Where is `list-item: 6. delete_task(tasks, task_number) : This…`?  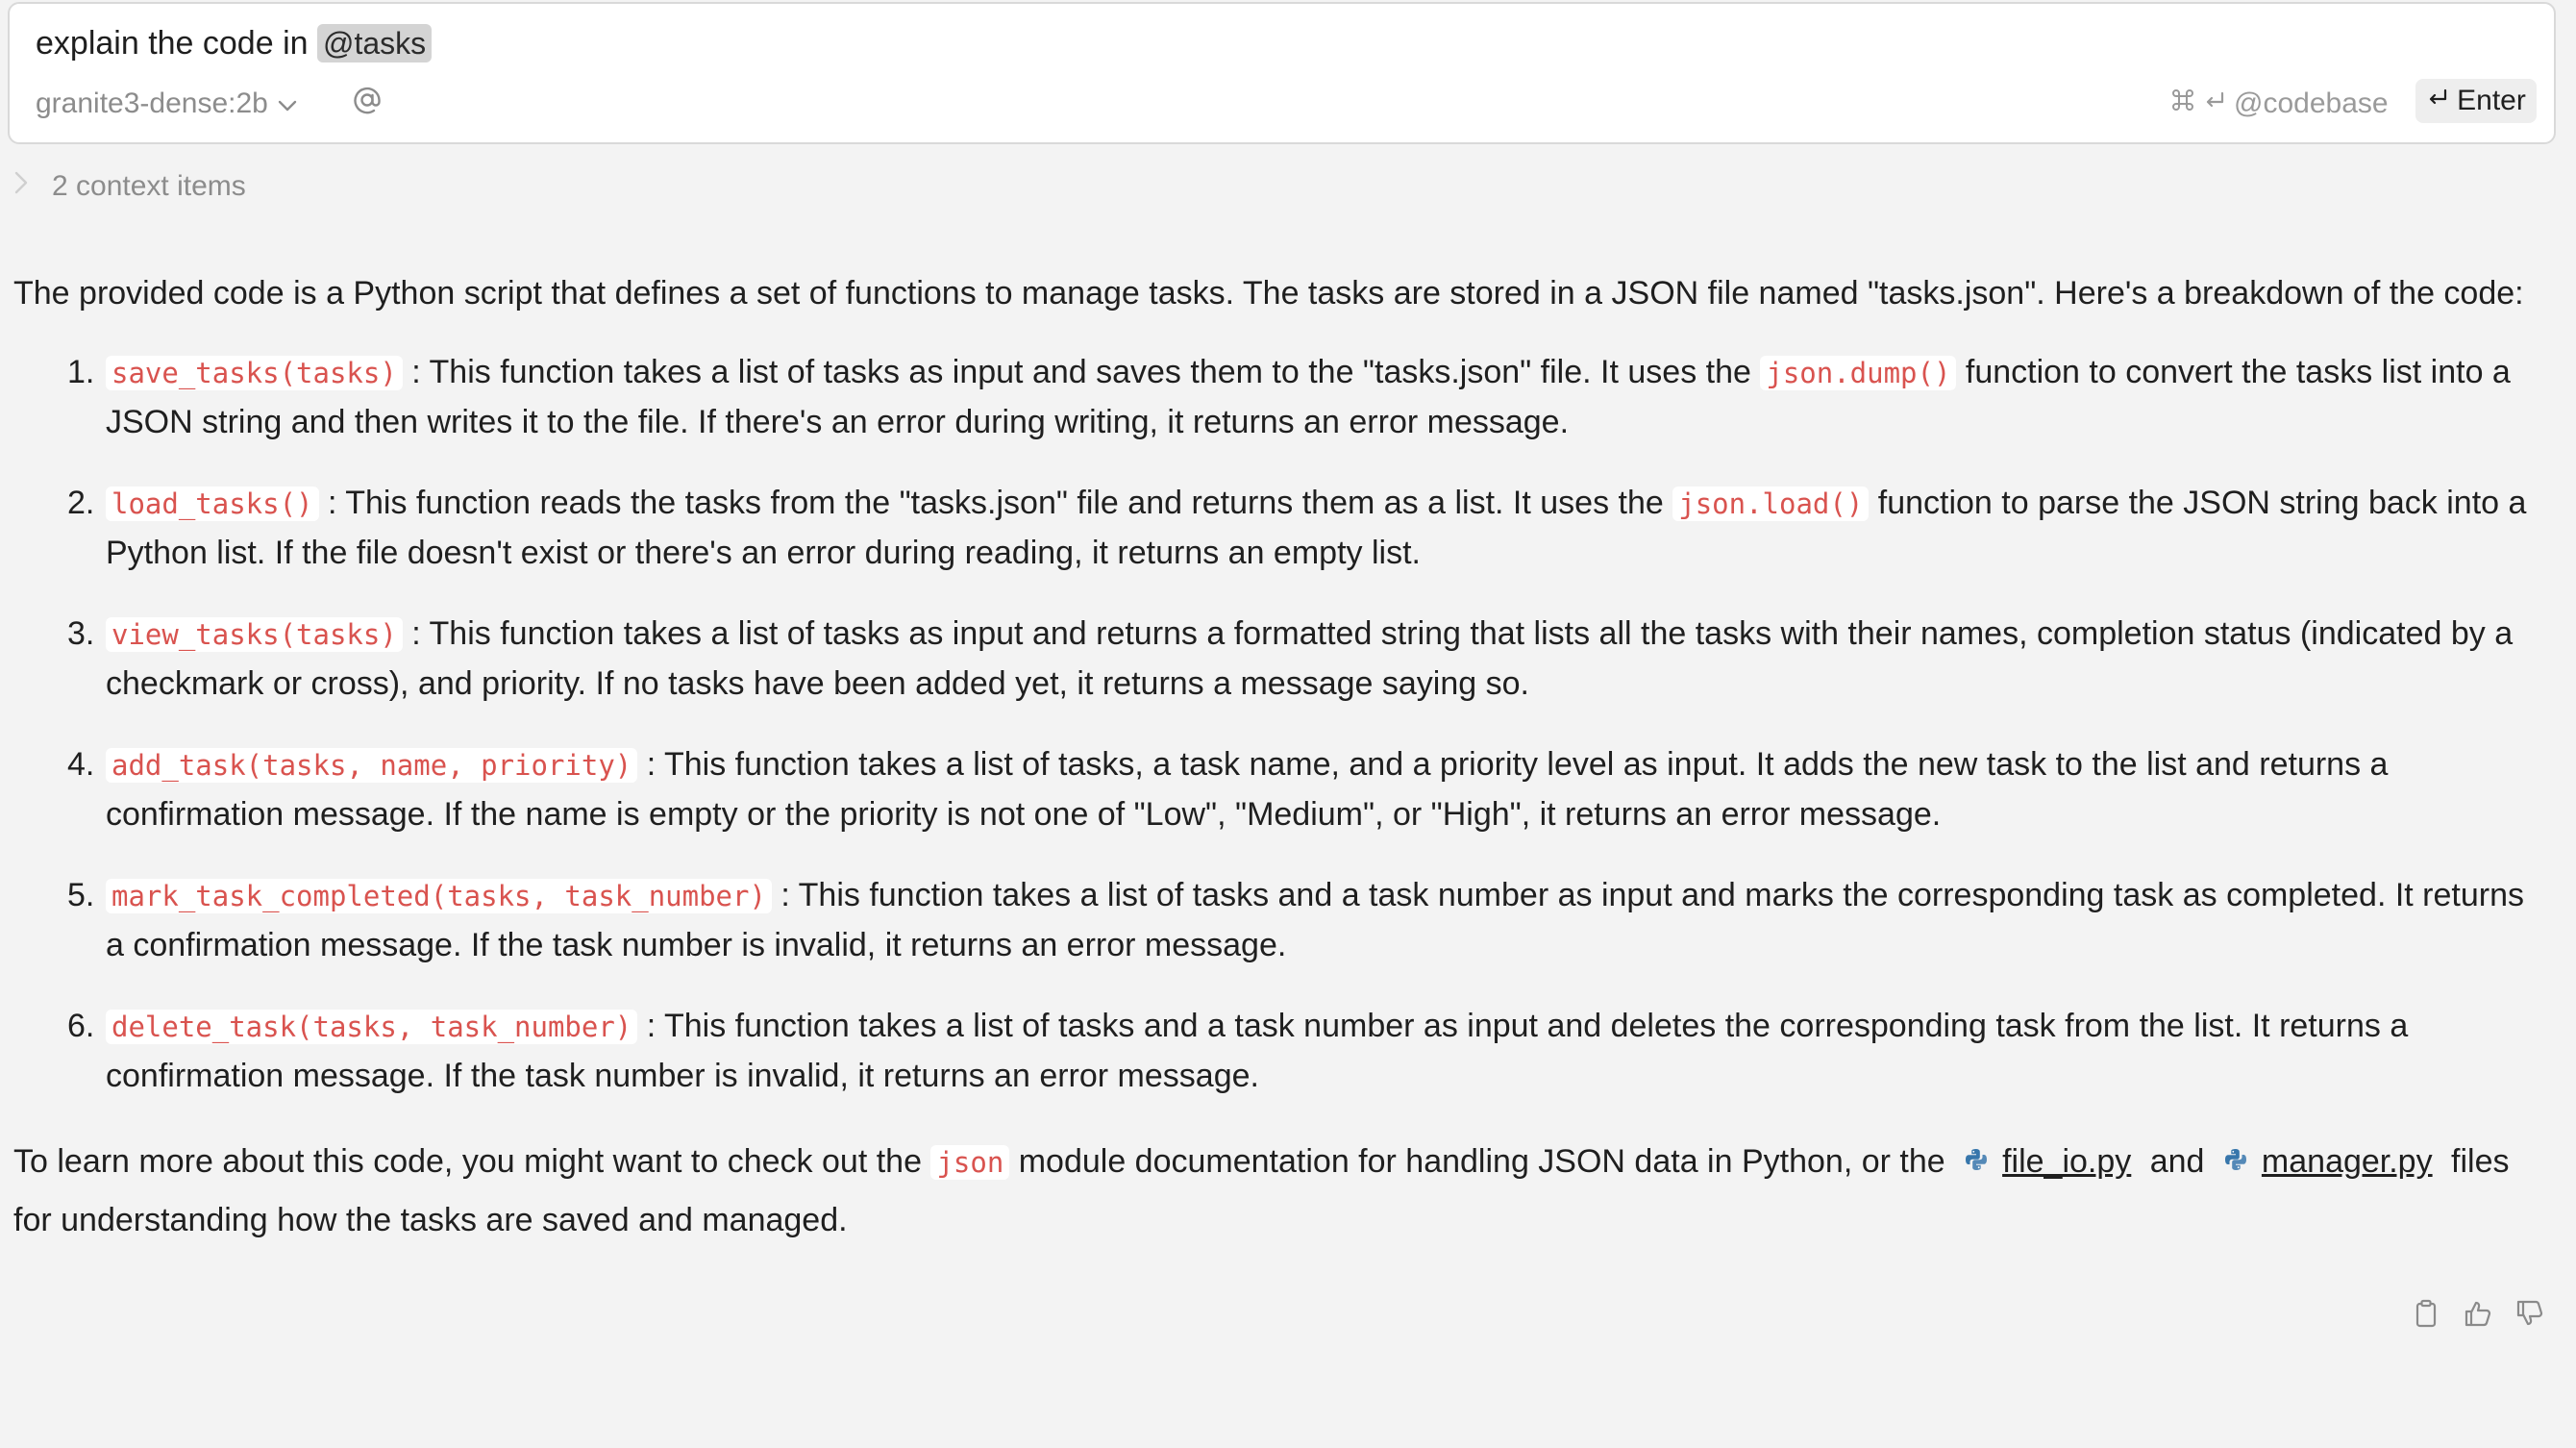 list-item: 6. delete_task(tasks, task_number) : This… is located at coordinates (1282, 1051).